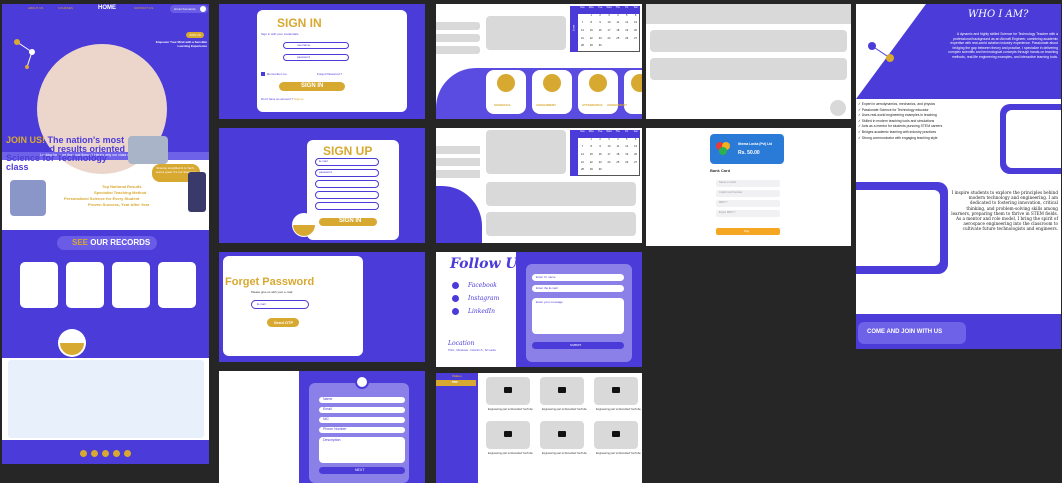  I want to click on forgot-link: Forgot Password ?, so click(329, 74).